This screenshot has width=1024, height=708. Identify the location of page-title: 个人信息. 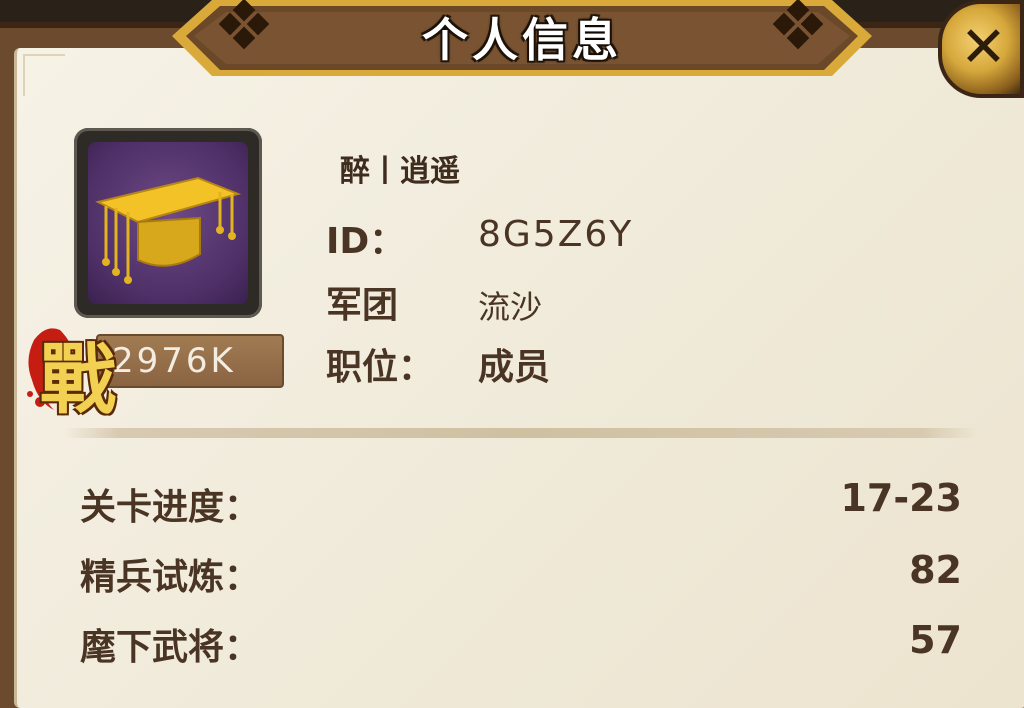
(522, 40).